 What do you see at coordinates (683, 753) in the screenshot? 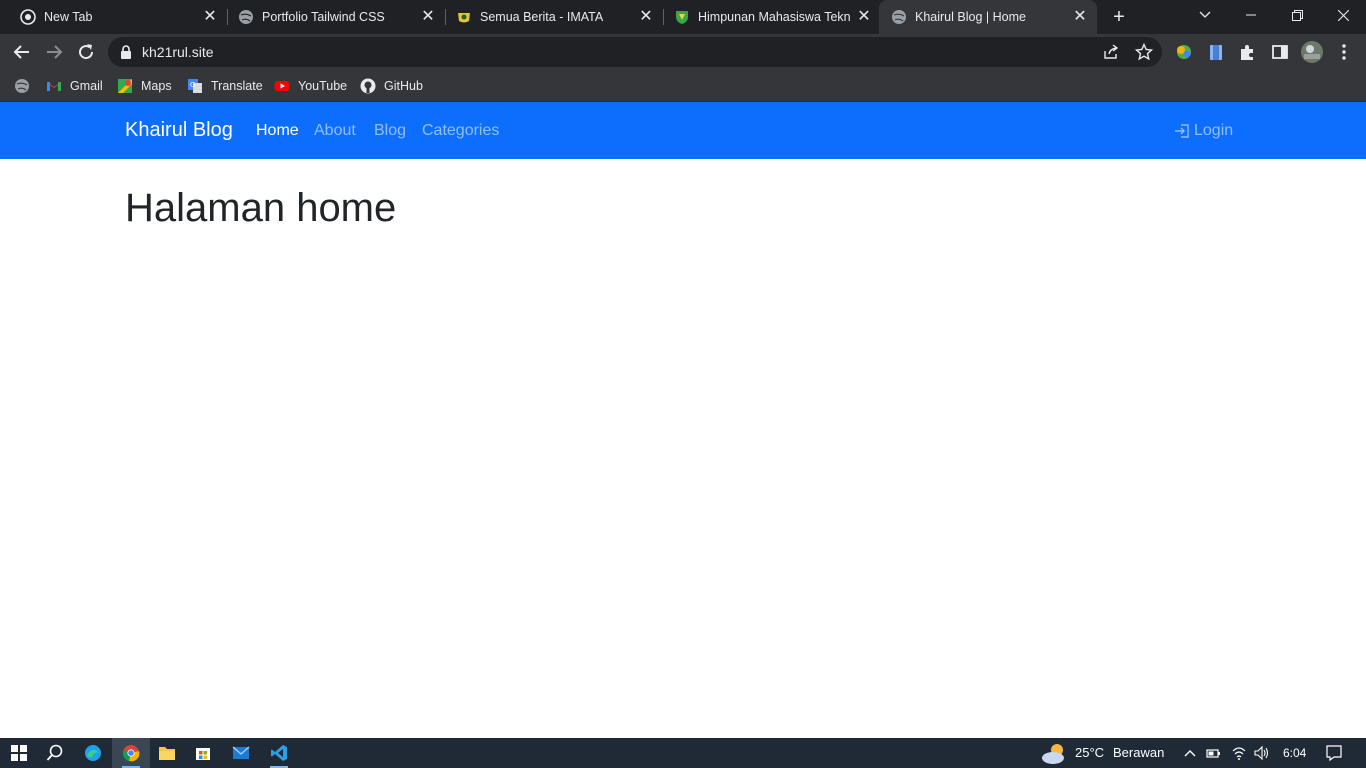
I see `windows-taskbar: 25°C Berawan 6:04` at bounding box center [683, 753].